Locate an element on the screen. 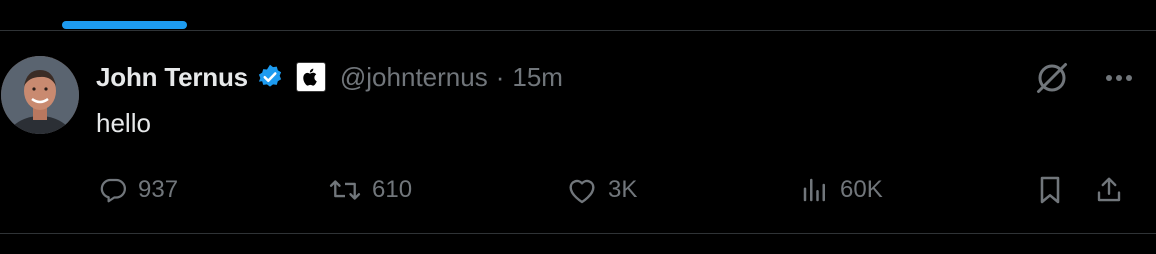 The width and height of the screenshot is (1156, 254). like-icon is located at coordinates (582, 190).